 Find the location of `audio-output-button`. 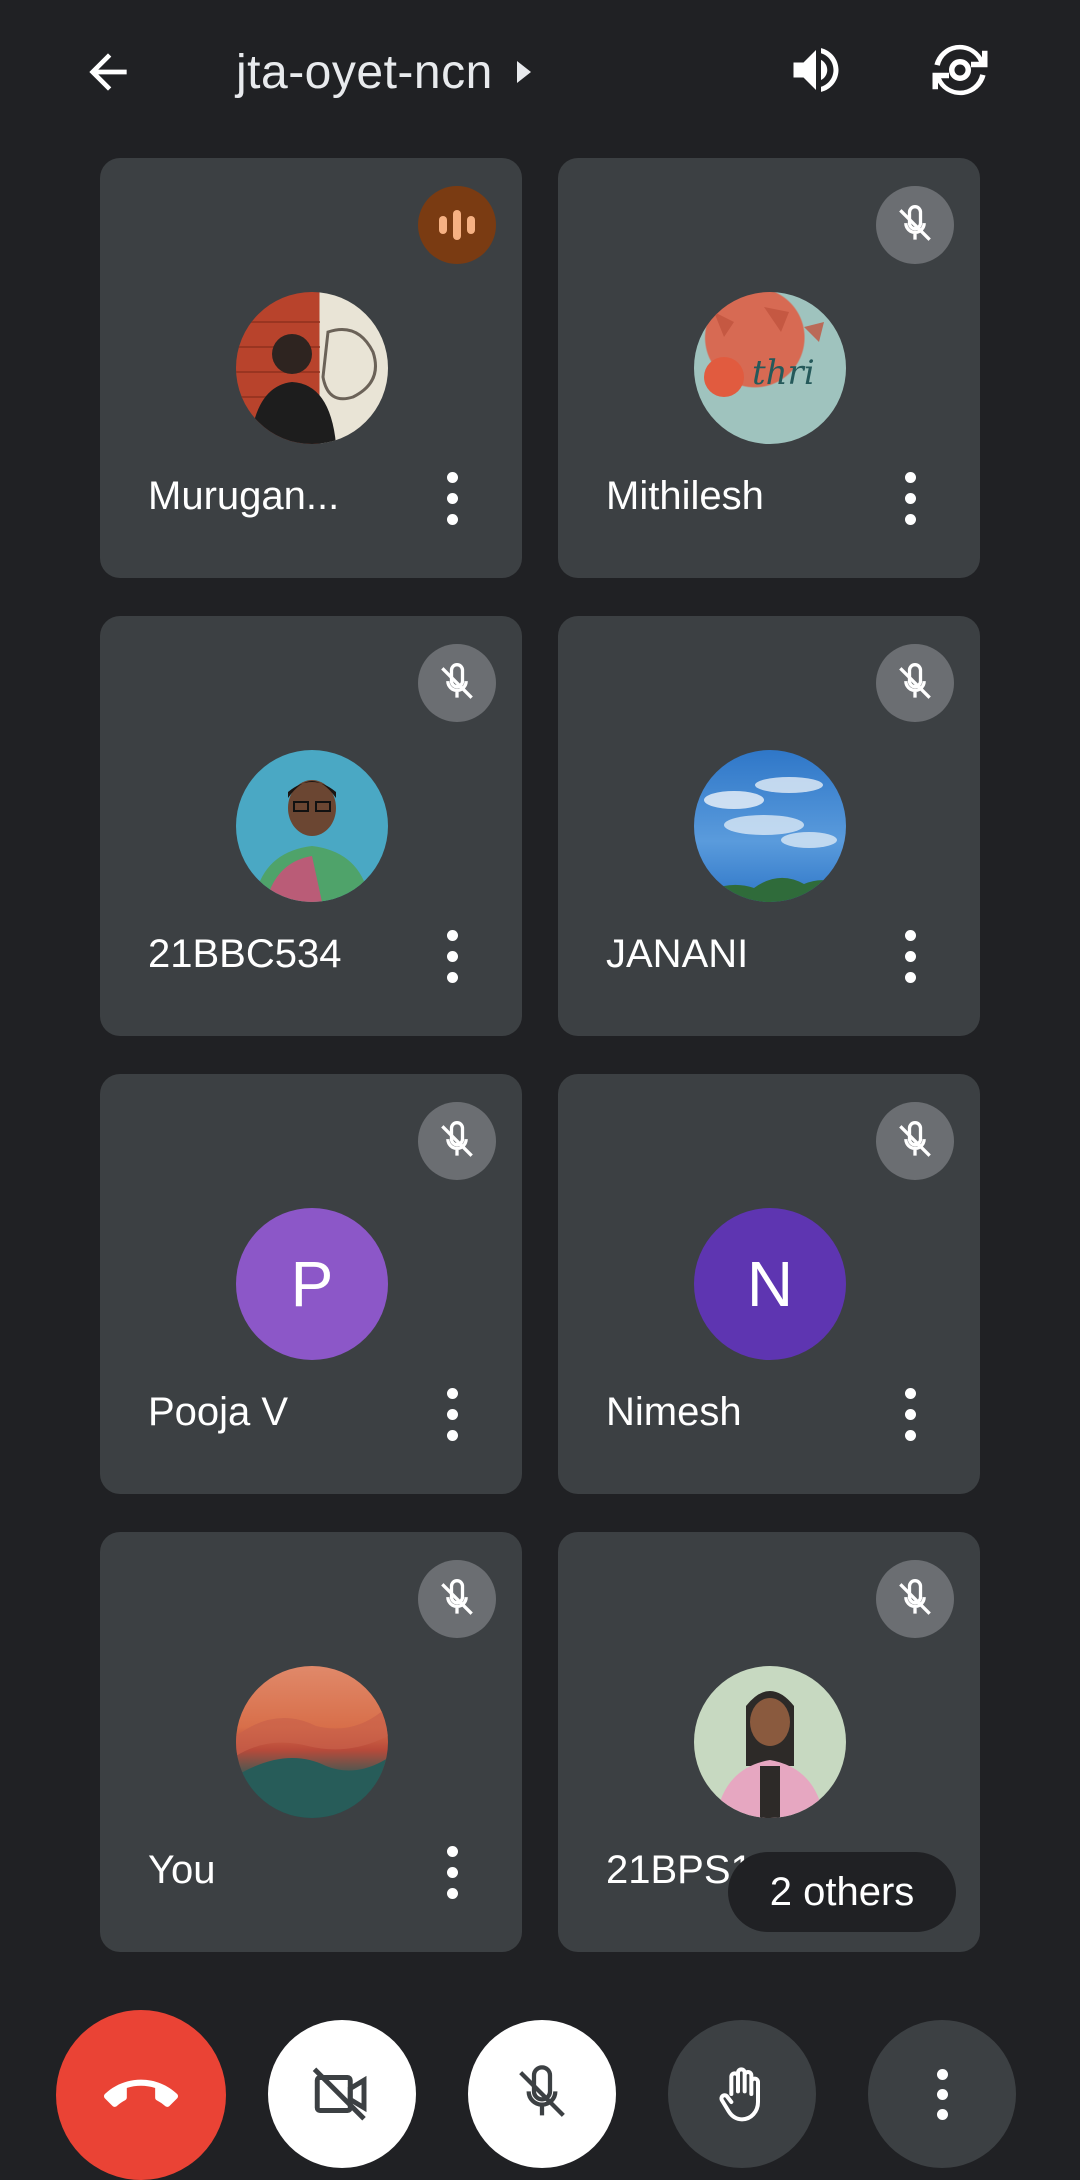

audio-output-button is located at coordinates (816, 70).